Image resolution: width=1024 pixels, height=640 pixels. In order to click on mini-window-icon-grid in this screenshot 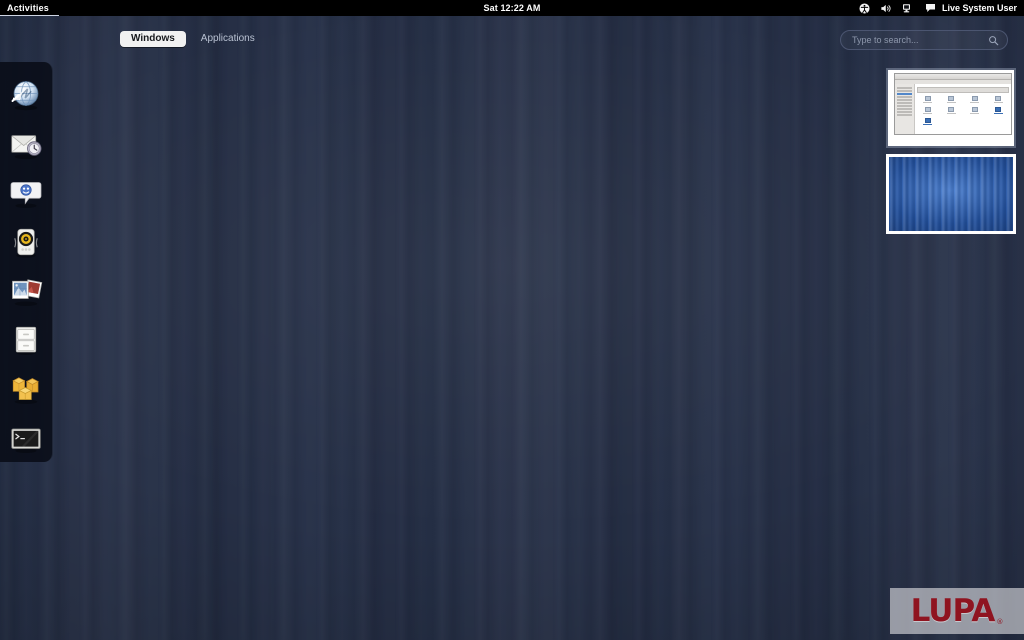, I will do `click(963, 111)`.